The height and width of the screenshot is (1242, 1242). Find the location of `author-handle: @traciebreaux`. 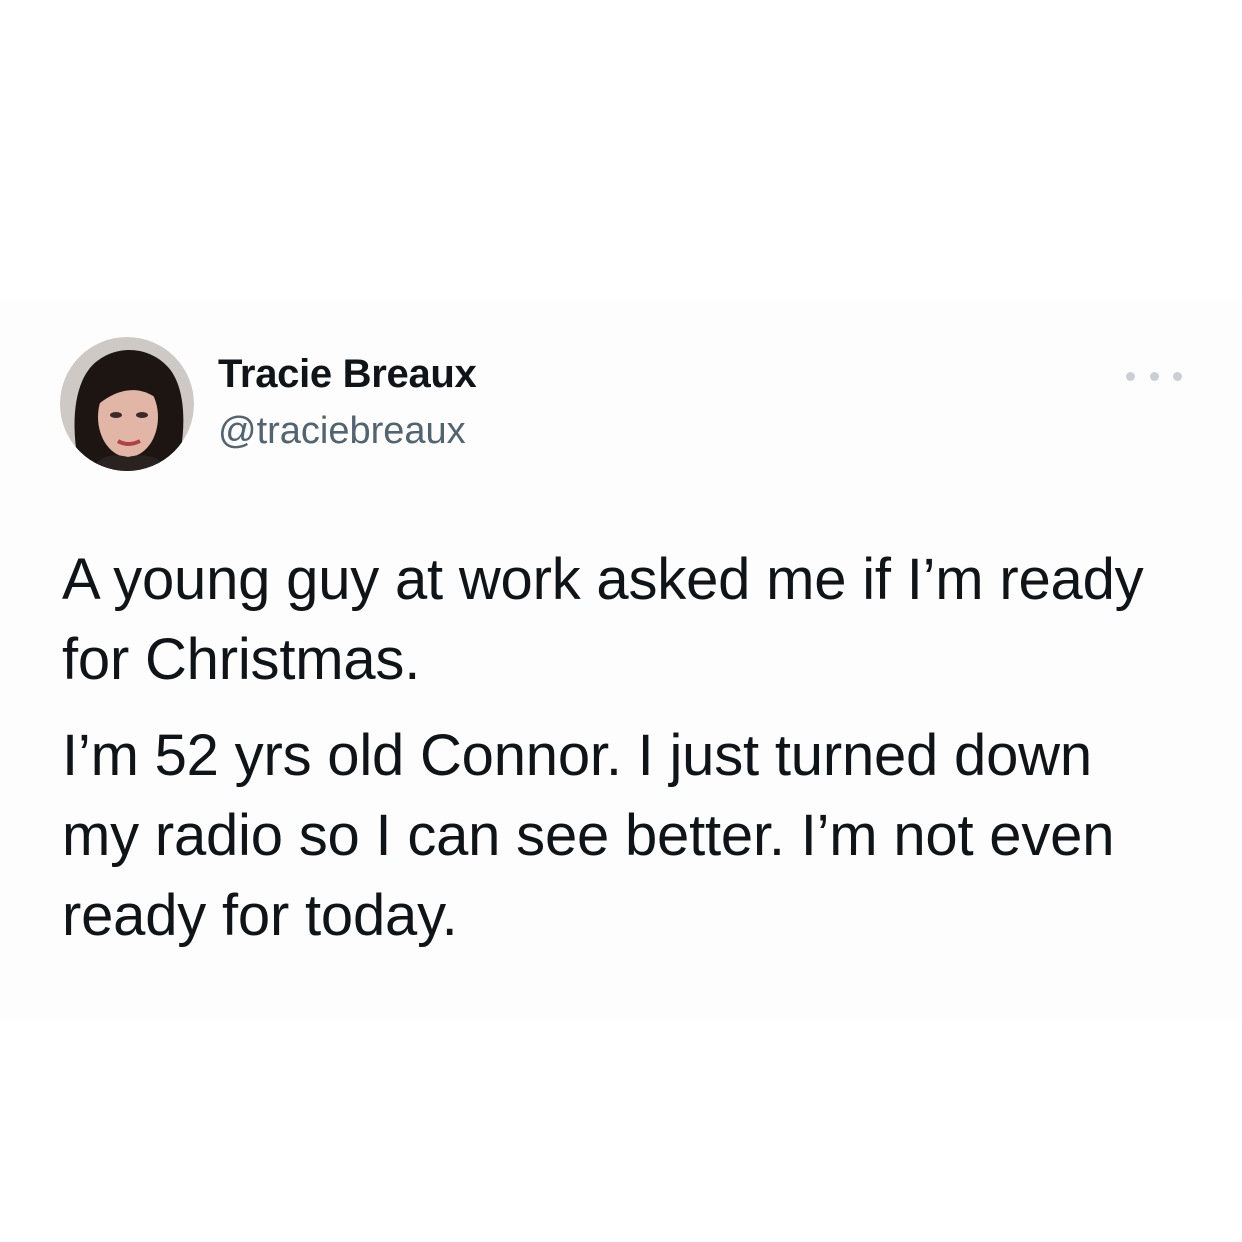

author-handle: @traciebreaux is located at coordinates (342, 431).